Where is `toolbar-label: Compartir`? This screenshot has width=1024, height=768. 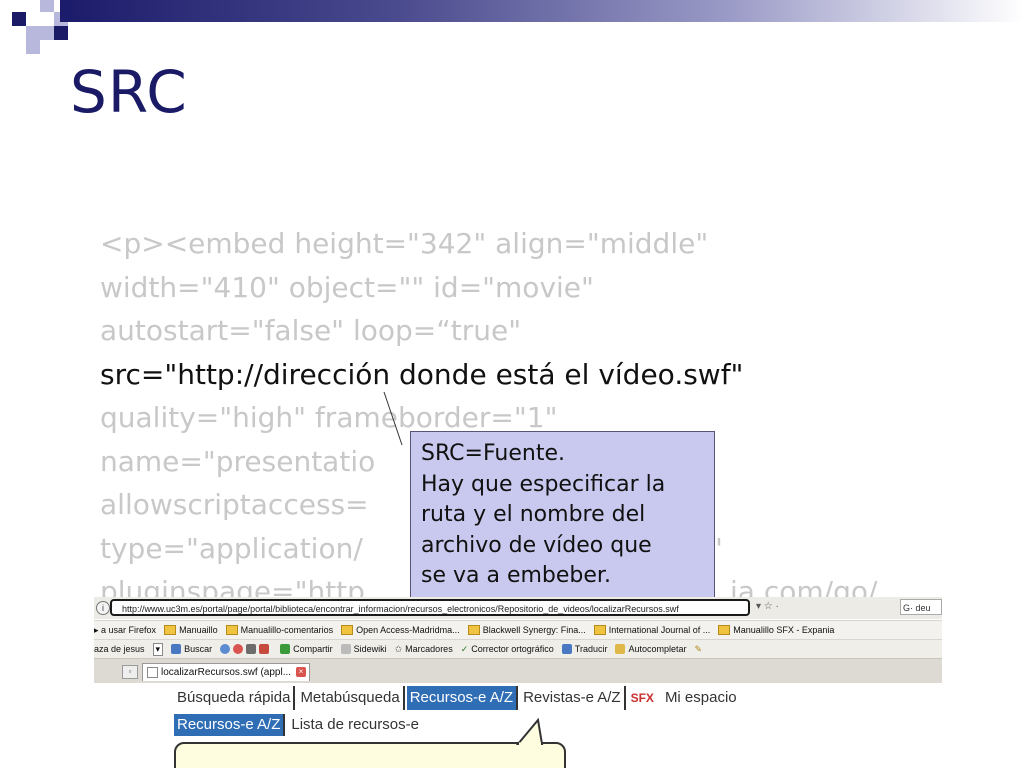
toolbar-label: Compartir is located at coordinates (313, 649).